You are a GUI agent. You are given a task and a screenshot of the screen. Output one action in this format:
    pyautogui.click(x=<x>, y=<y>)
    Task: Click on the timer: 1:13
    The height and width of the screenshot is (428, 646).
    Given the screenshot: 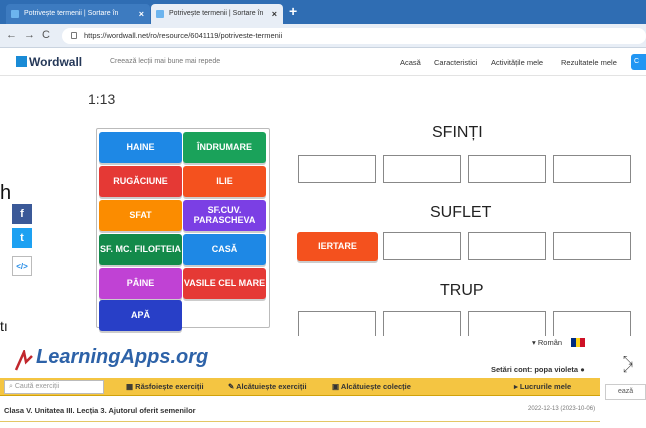 What is the action you would take?
    pyautogui.click(x=102, y=99)
    